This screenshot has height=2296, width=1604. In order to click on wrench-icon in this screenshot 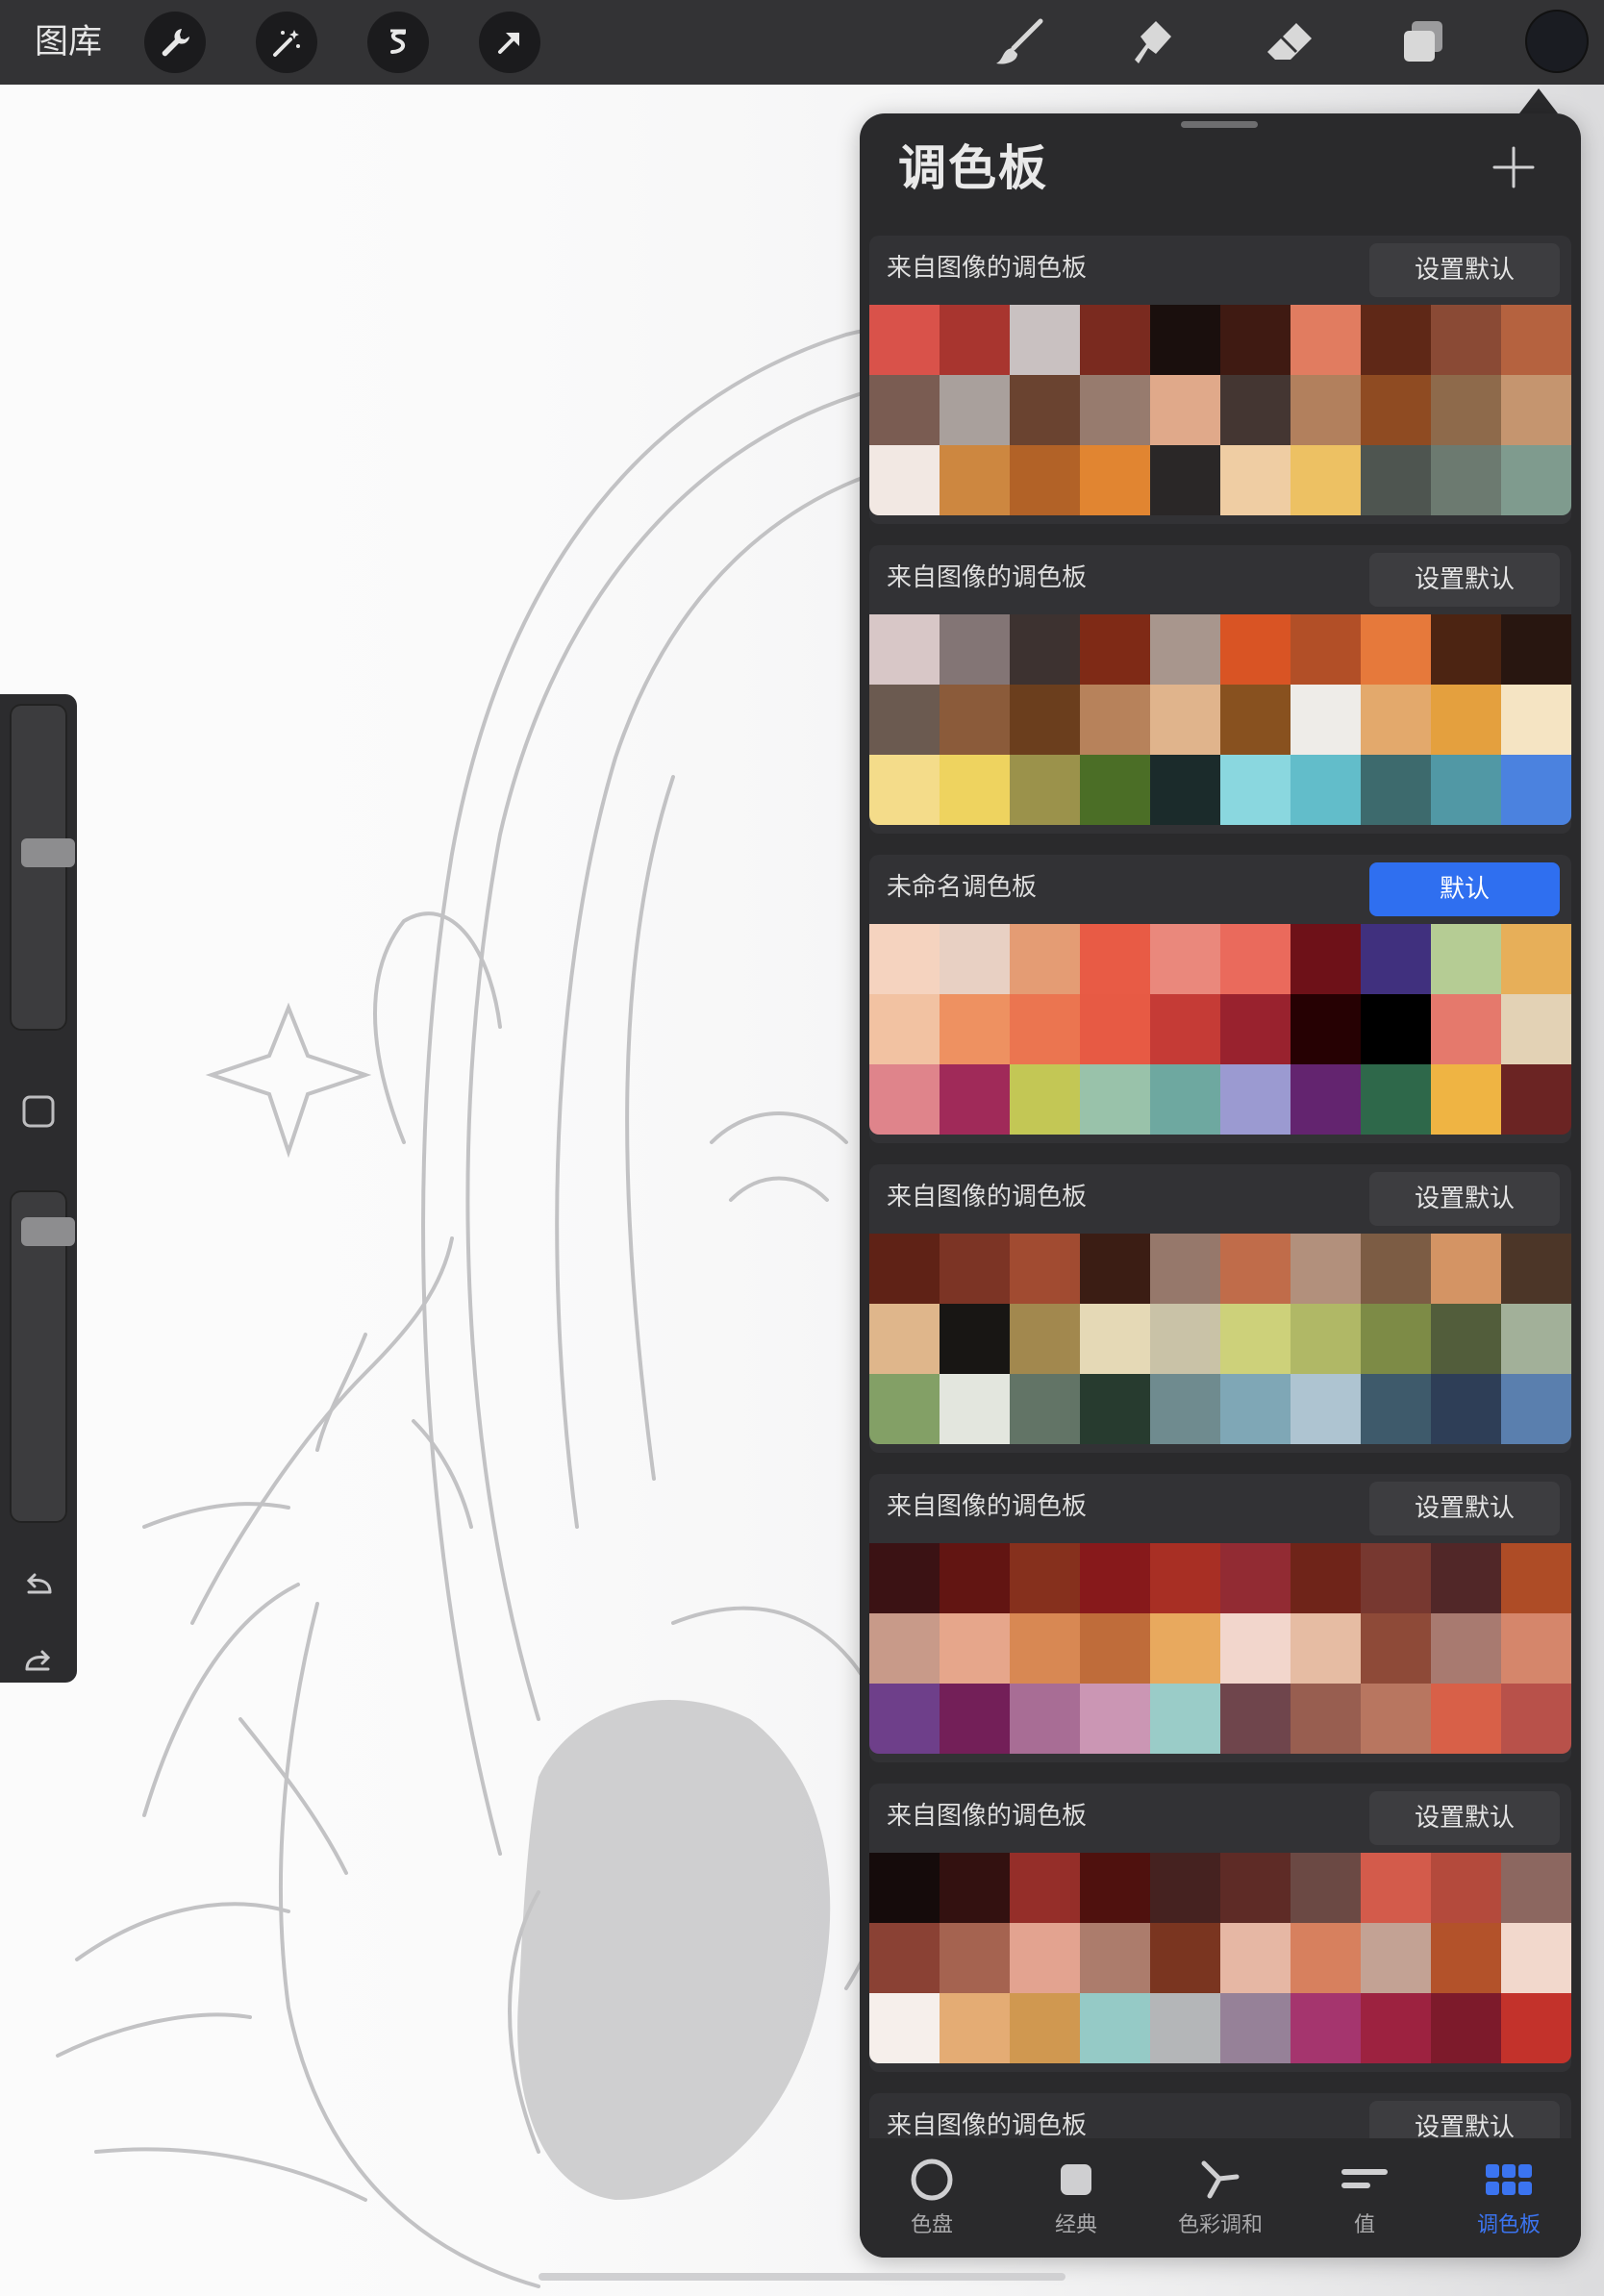, I will do `click(175, 42)`.